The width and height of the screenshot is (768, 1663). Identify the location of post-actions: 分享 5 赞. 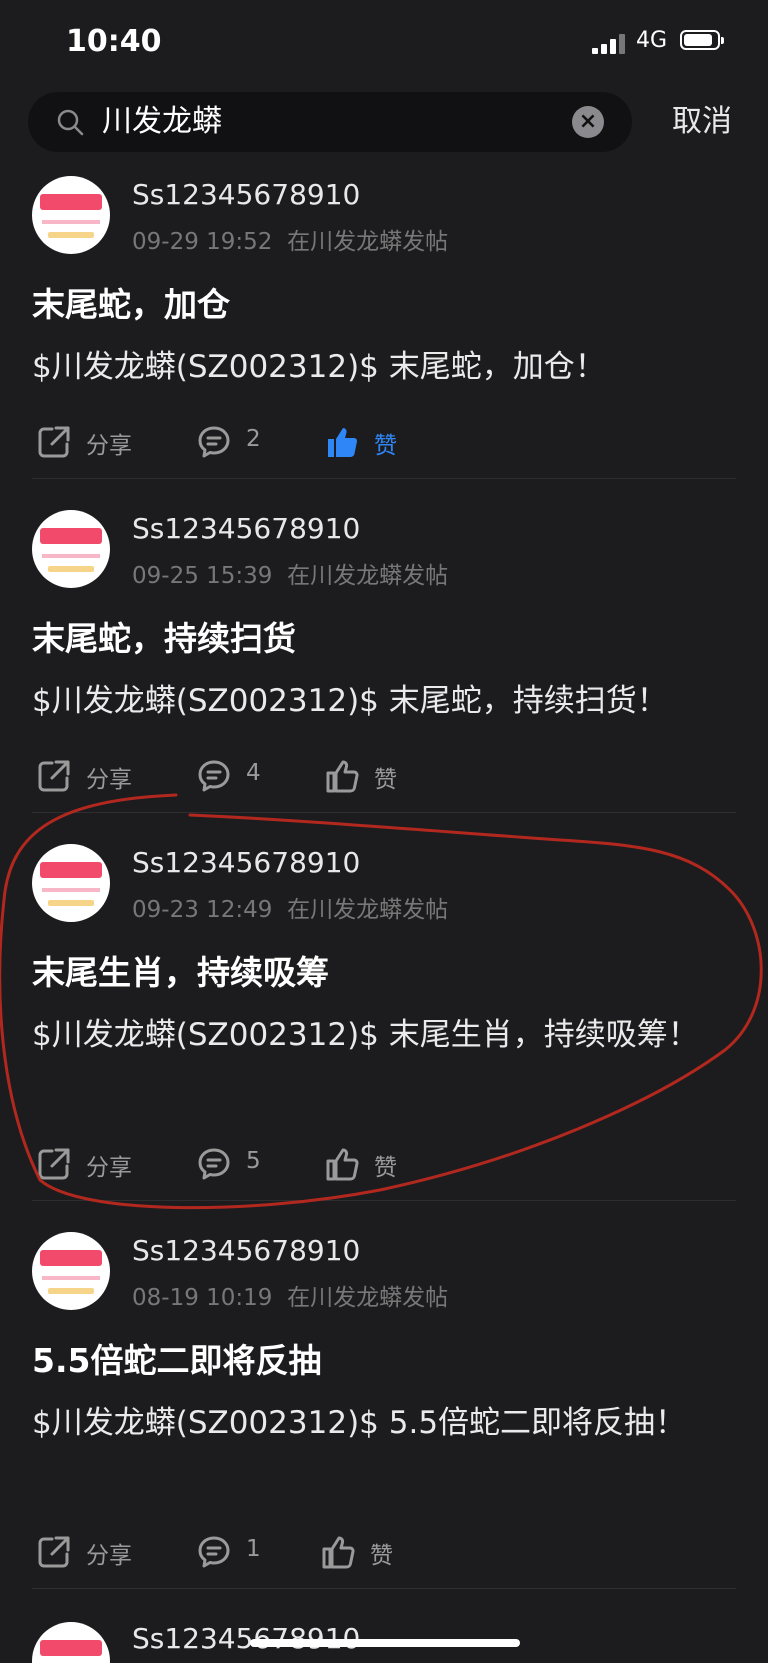
(384, 1163).